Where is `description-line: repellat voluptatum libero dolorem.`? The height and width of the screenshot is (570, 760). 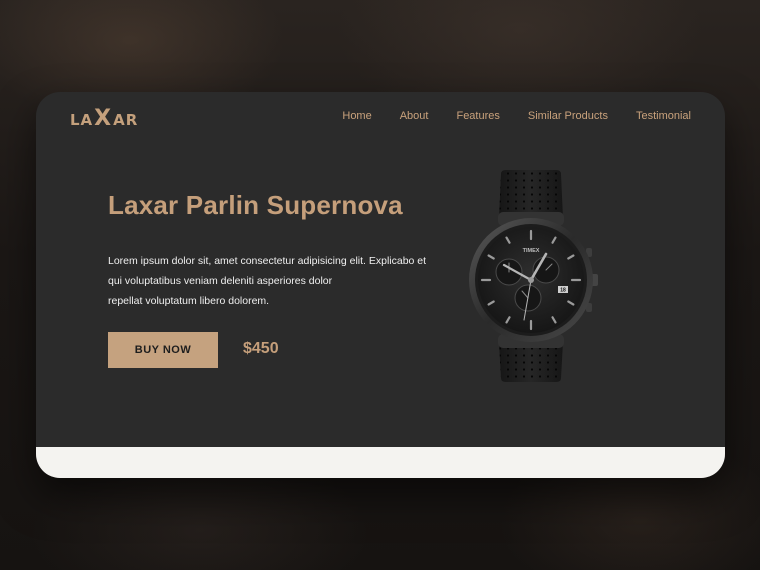
description-line: repellat voluptatum libero dolorem. is located at coordinates (189, 301).